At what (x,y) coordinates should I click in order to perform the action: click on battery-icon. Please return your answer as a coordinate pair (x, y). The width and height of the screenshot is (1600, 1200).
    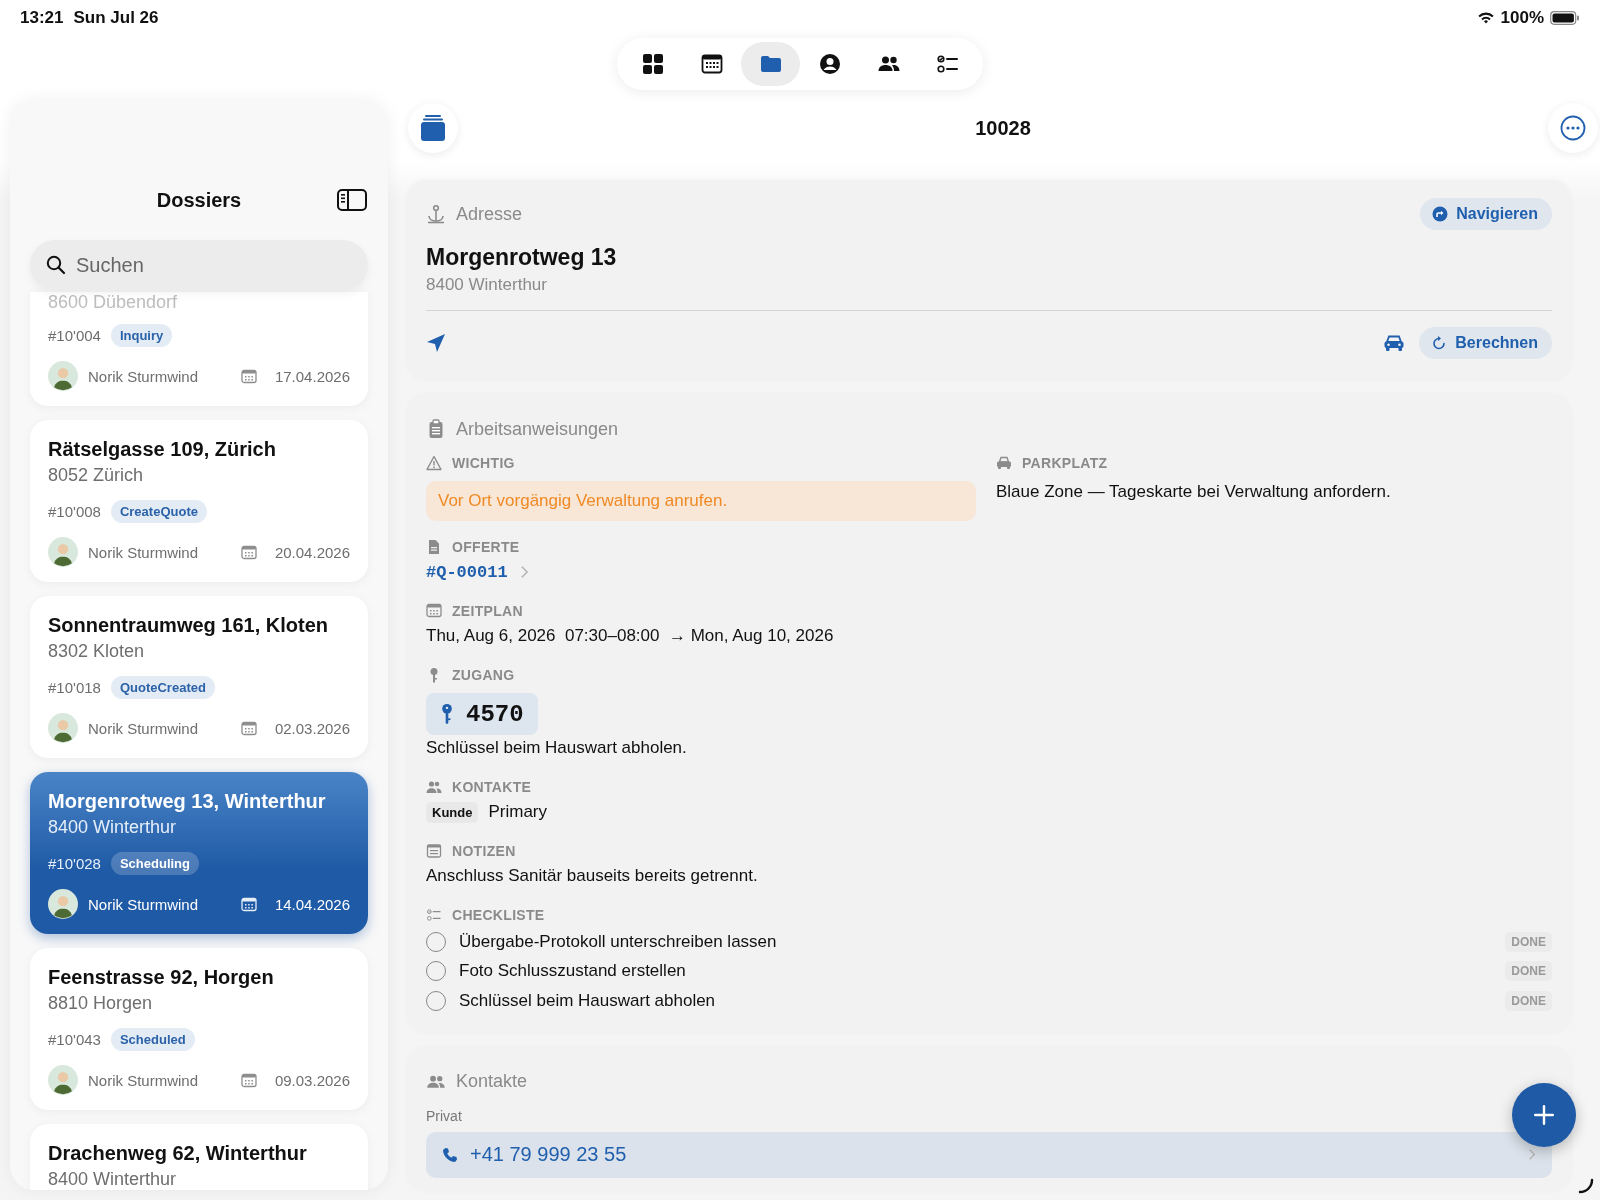
    Looking at the image, I should click on (1565, 18).